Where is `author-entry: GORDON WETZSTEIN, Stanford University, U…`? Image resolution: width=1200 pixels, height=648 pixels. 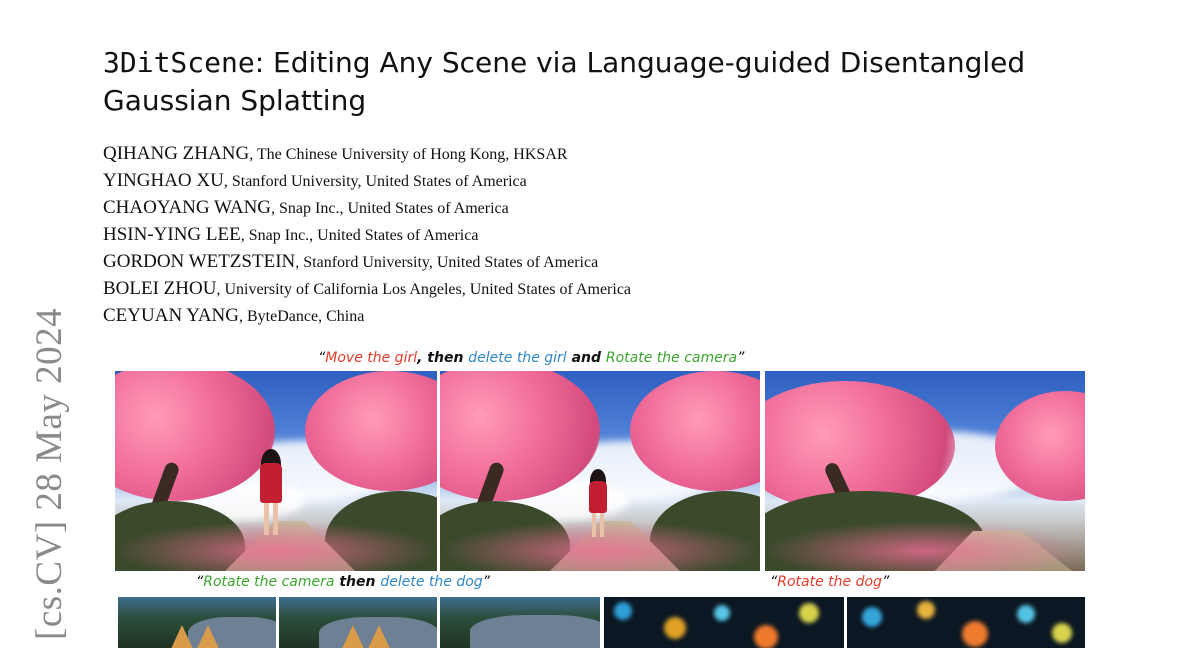 author-entry: GORDON WETZSTEIN, Stanford University, U… is located at coordinates (367, 261).